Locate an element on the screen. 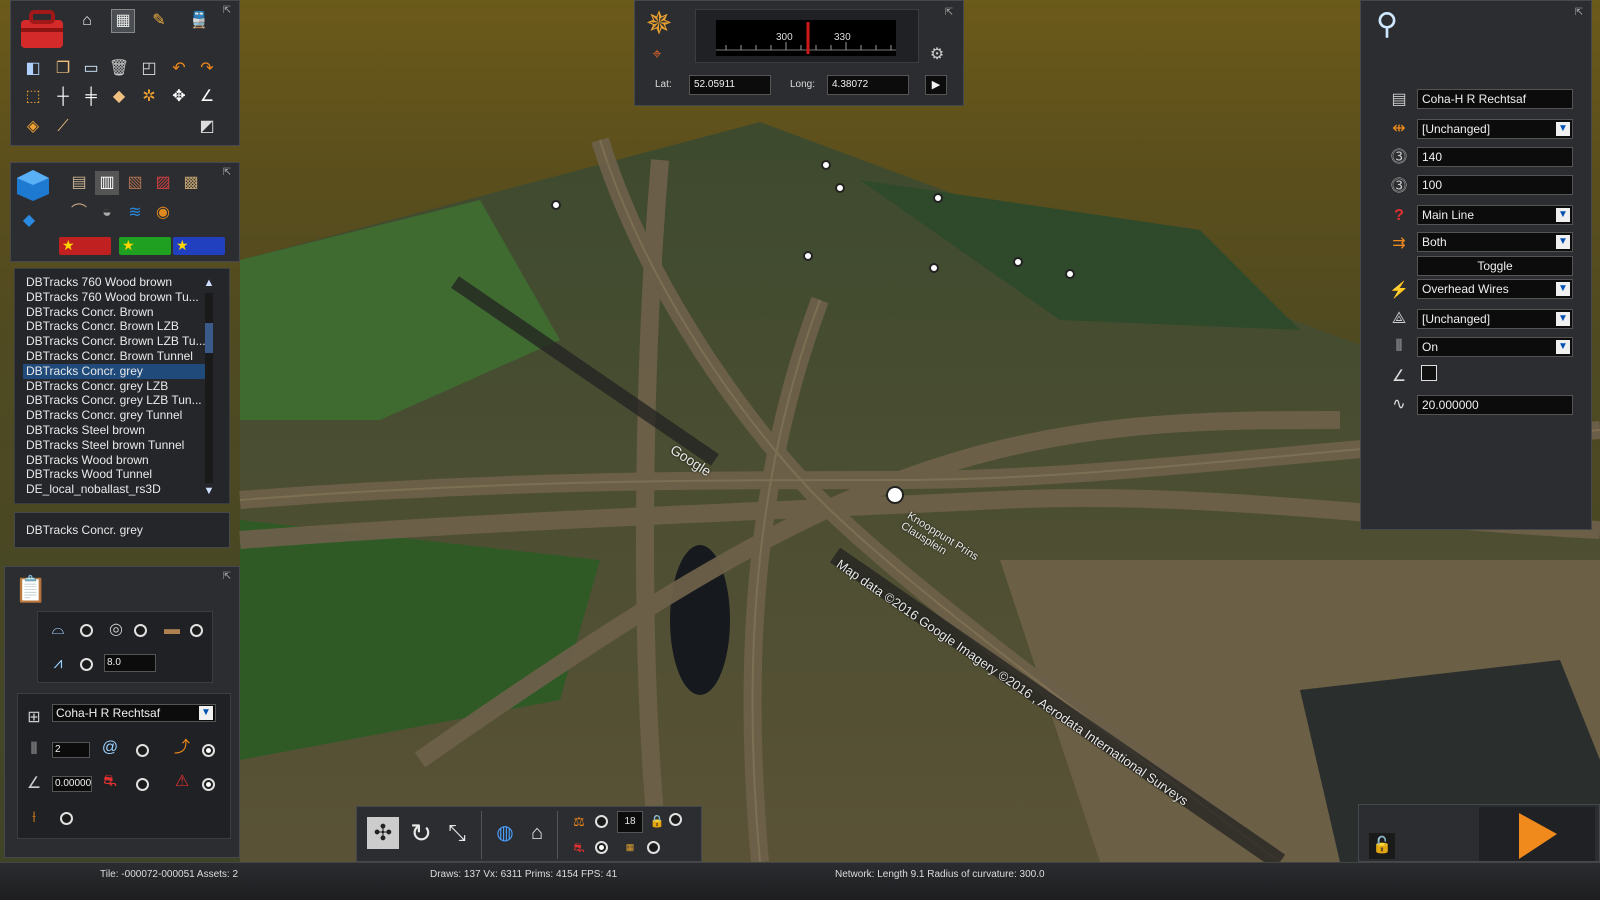 The width and height of the screenshot is (1600, 900). paint-brush-icon: ✎ is located at coordinates (159, 21).